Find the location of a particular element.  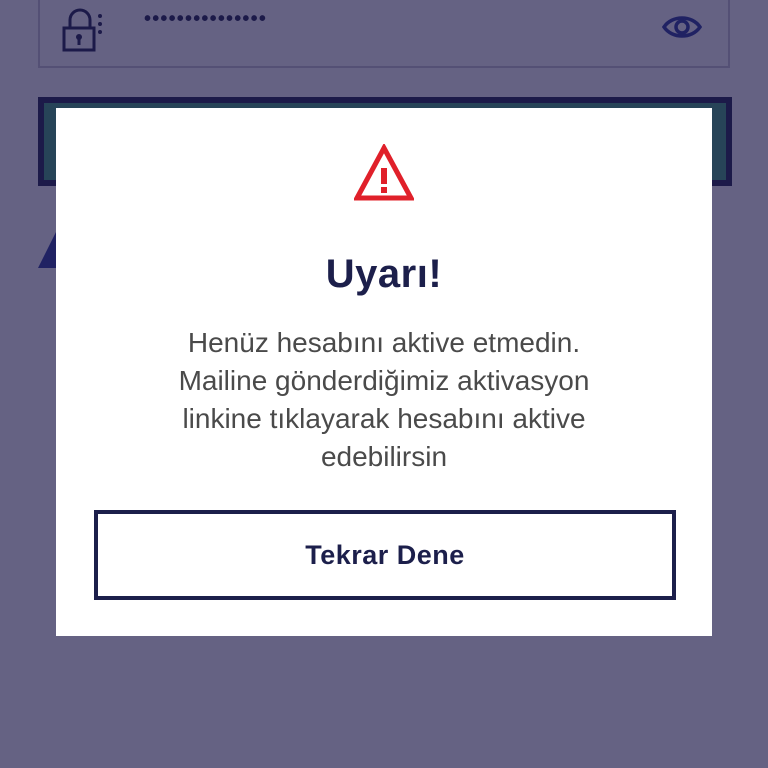

retry-button: Tekrar Dene is located at coordinates (385, 555).